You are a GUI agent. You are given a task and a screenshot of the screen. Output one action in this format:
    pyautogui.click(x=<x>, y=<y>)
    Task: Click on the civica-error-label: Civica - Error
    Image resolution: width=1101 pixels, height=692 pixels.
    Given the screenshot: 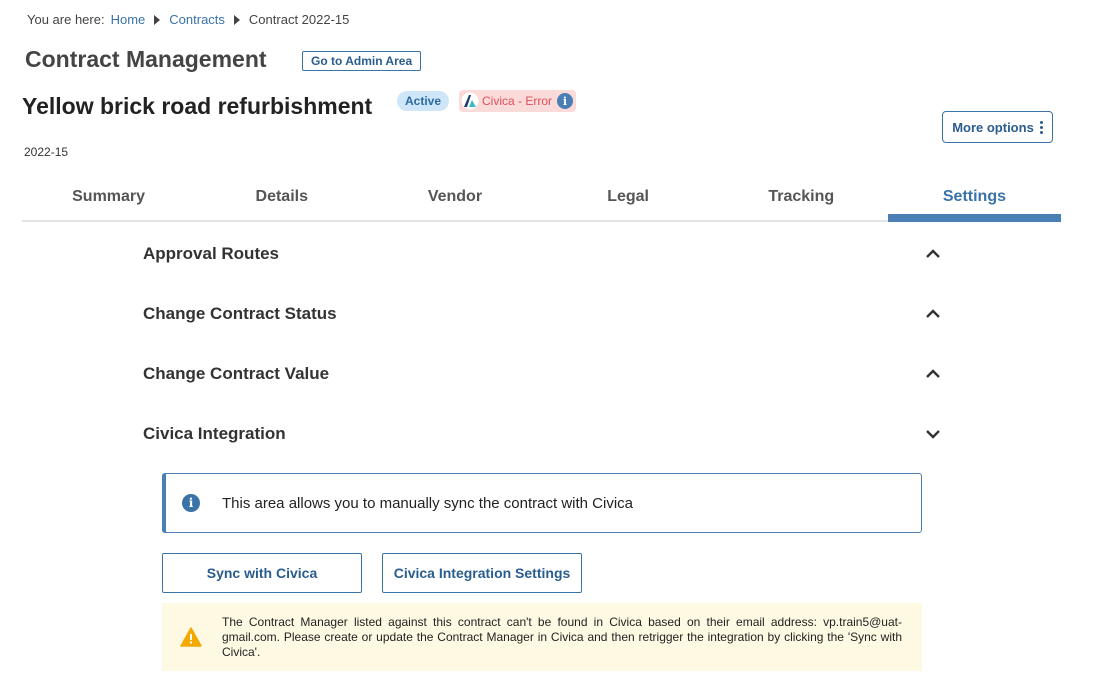 What is the action you would take?
    pyautogui.click(x=517, y=101)
    